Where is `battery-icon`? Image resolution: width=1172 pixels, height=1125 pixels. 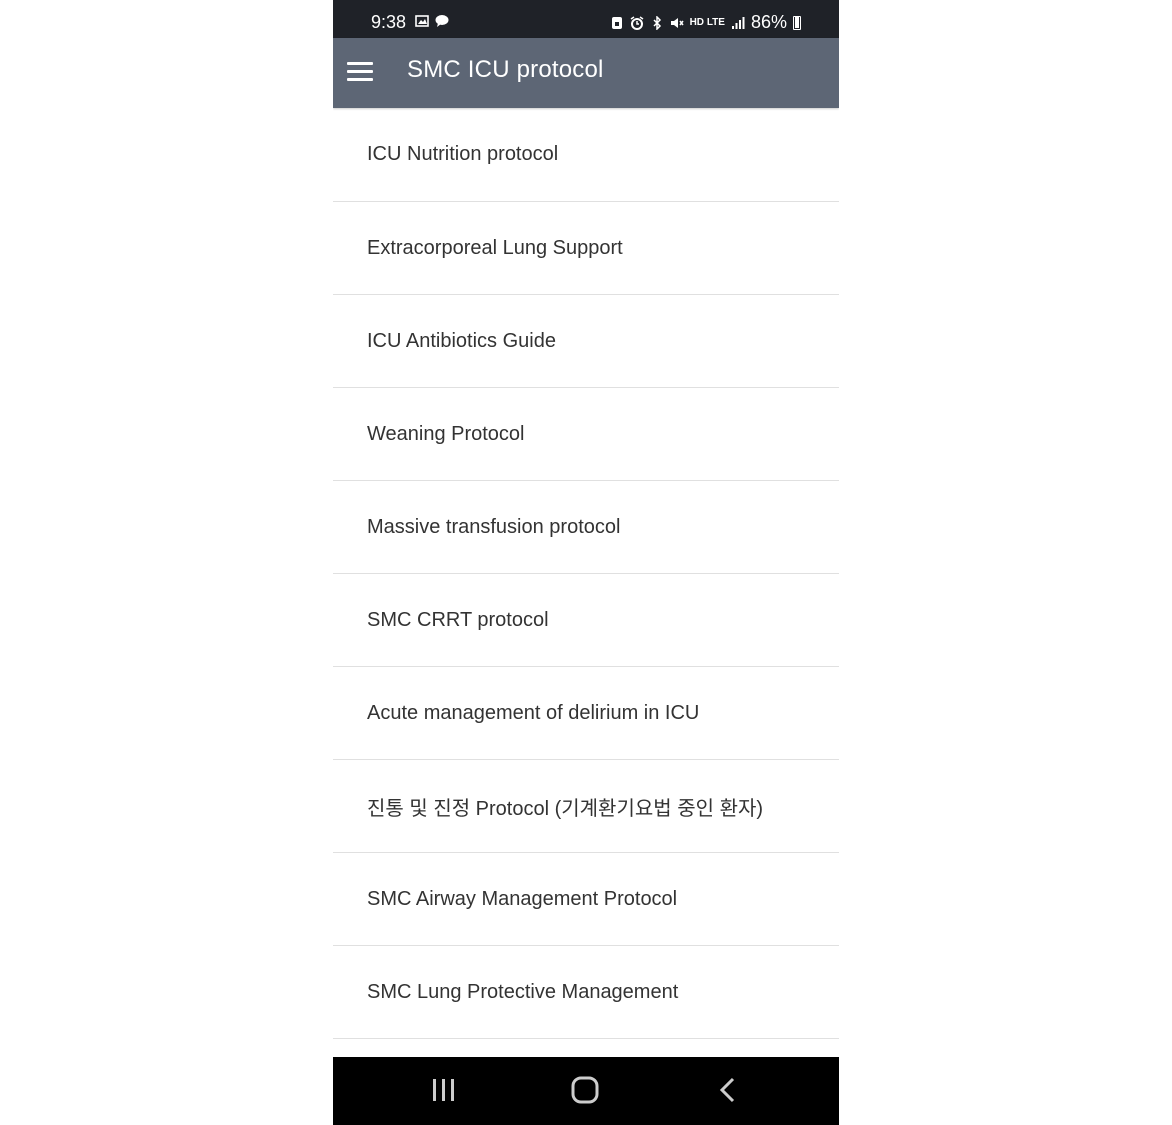
battery-icon is located at coordinates (797, 22).